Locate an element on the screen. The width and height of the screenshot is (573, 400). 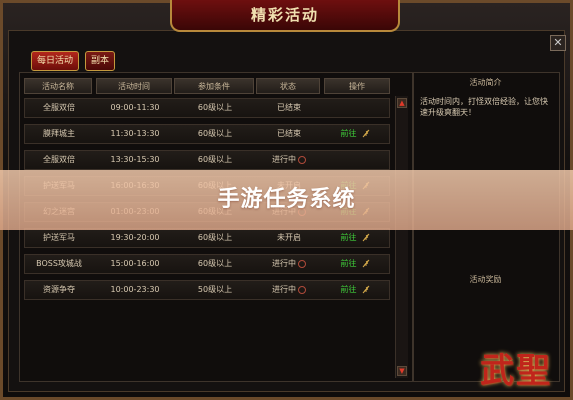
activity-name: 膜拜城主 is located at coordinates (59, 134).